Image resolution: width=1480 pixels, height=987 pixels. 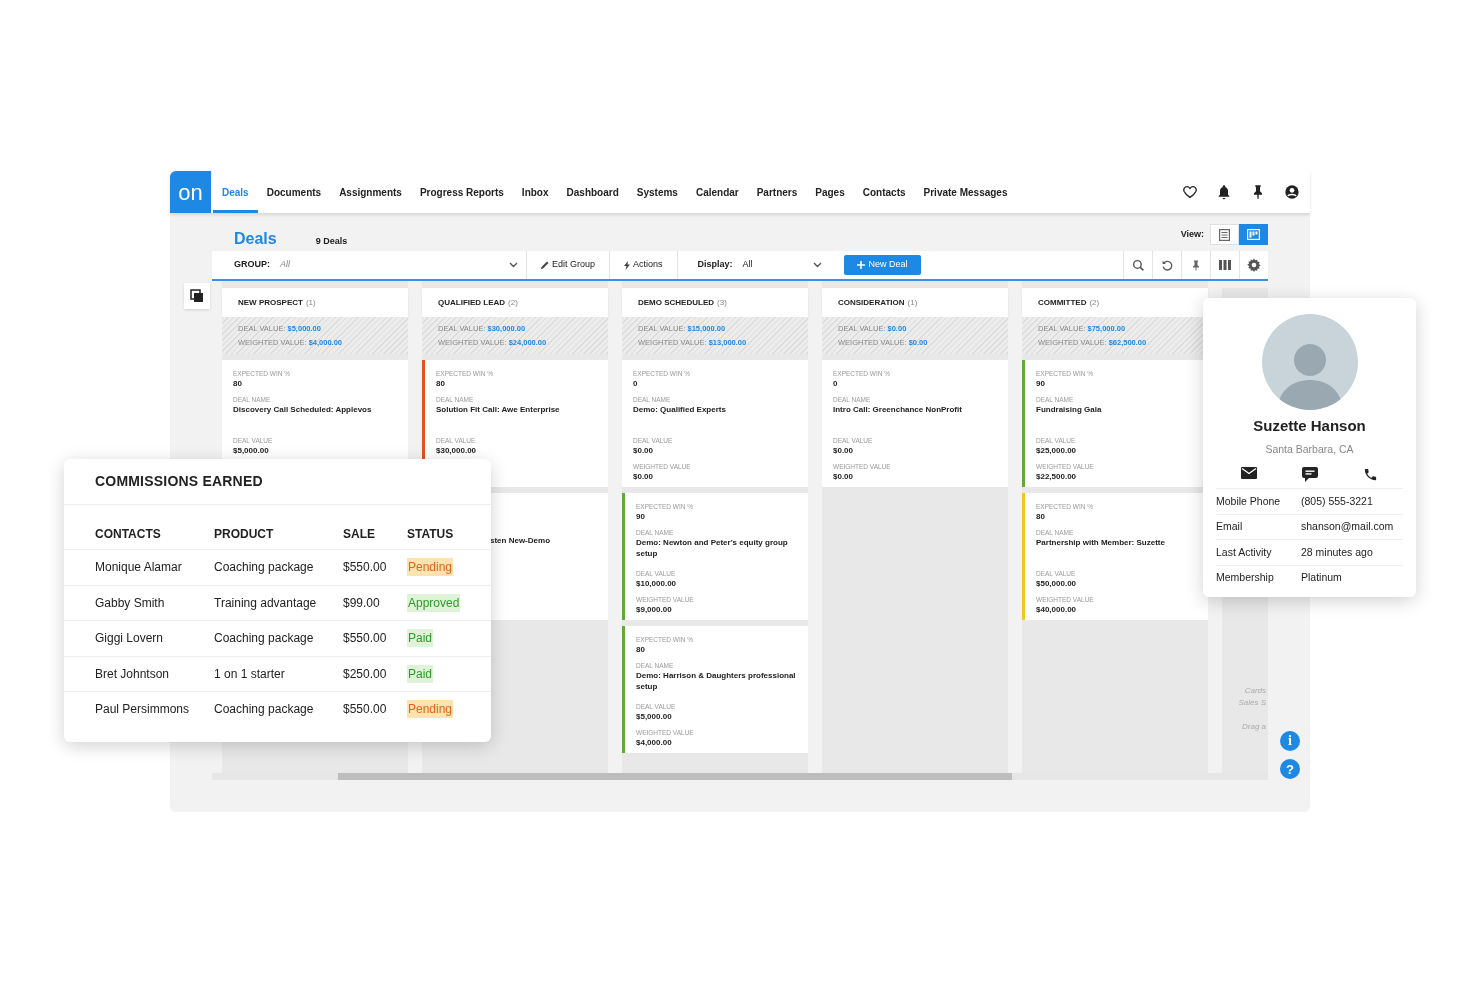 What do you see at coordinates (860, 265) in the screenshot?
I see `plus-icon` at bounding box center [860, 265].